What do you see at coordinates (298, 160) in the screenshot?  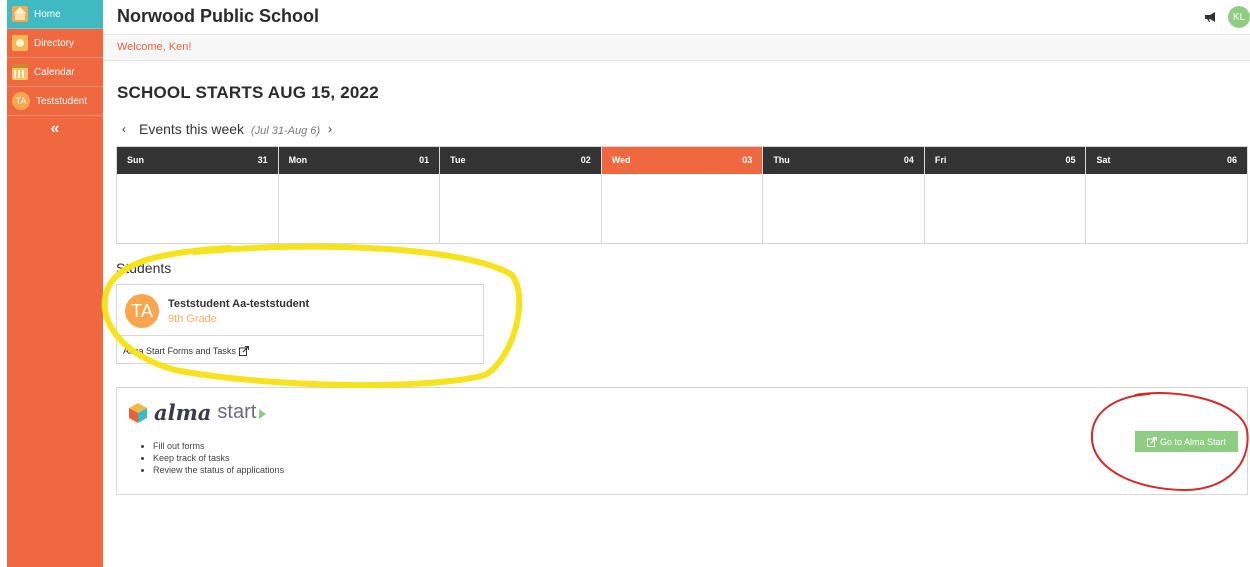 I see `day-name: Mon` at bounding box center [298, 160].